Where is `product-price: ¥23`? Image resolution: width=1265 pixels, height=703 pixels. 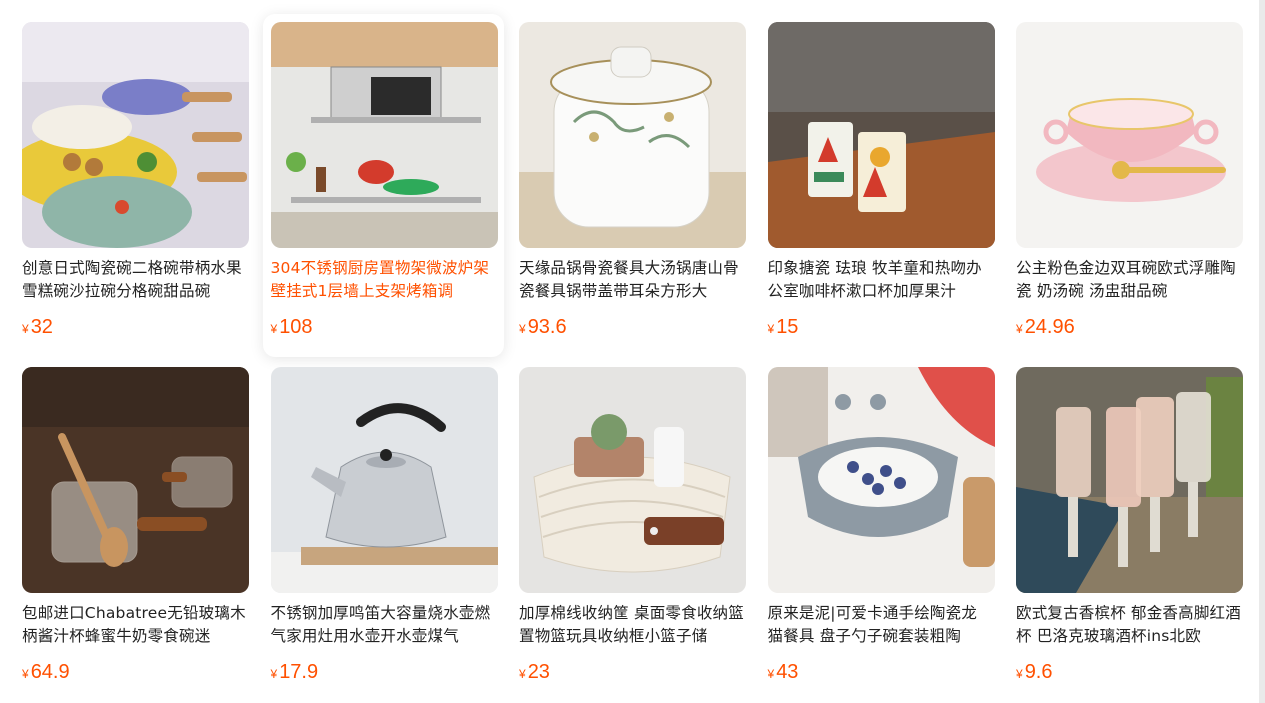
product-price: ¥23 is located at coordinates (534, 672).